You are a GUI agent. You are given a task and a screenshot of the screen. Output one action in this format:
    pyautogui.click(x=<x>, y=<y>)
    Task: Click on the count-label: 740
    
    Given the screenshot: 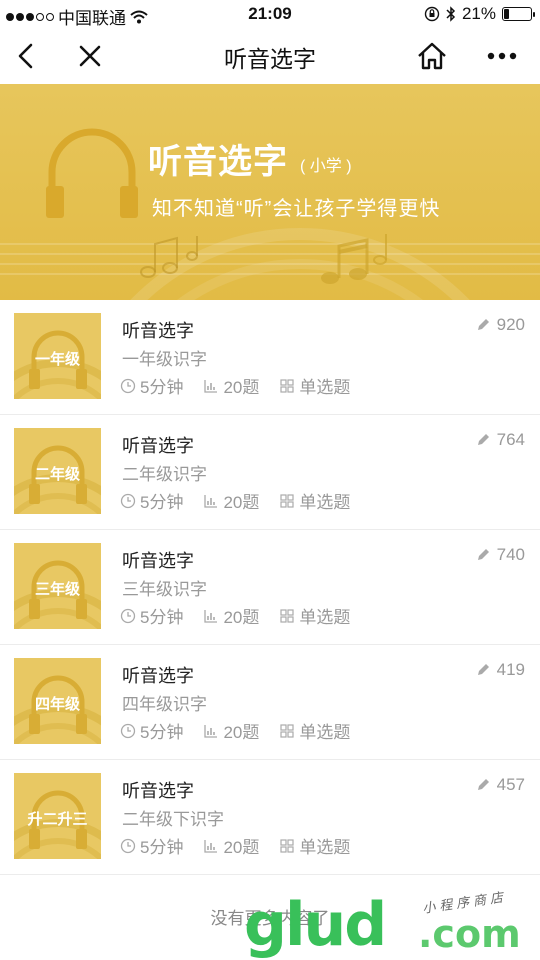 What is the action you would take?
    pyautogui.click(x=510, y=554)
    